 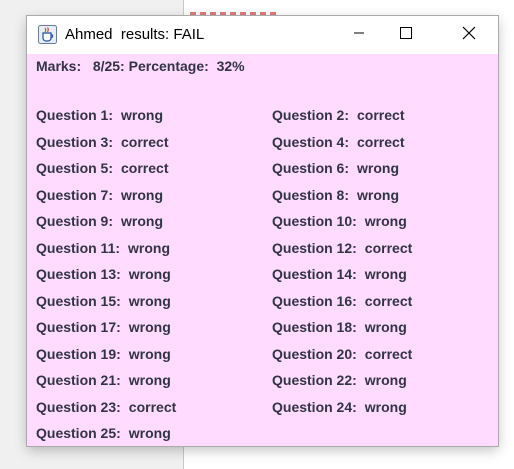 What do you see at coordinates (168, 66) in the screenshot?
I see `percentage-label: Percentage:` at bounding box center [168, 66].